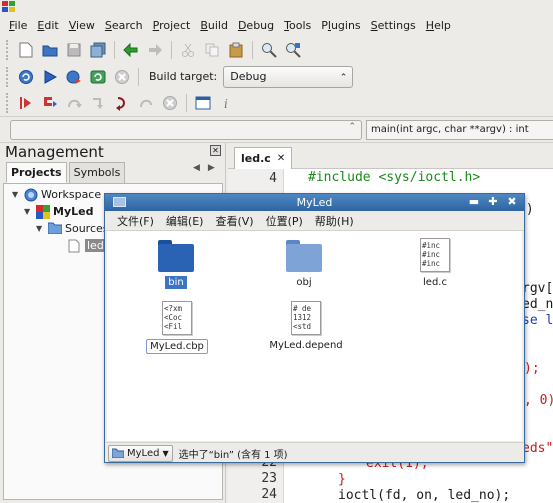 The image size is (553, 503). I want to click on line-number: 4, so click(273, 178).